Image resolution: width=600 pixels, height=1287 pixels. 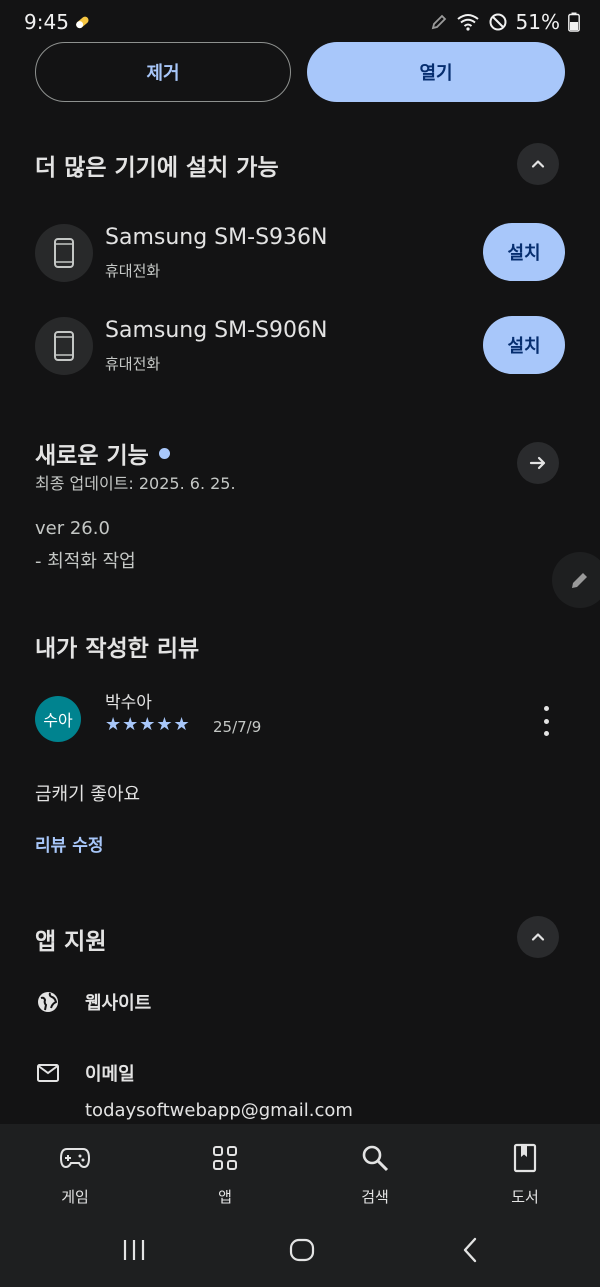 What do you see at coordinates (436, 72) in the screenshot?
I see `open-button: 열기` at bounding box center [436, 72].